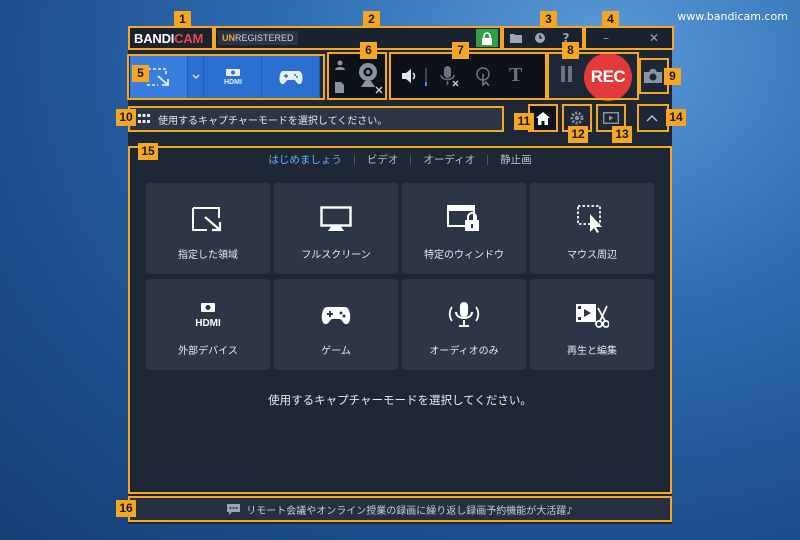  What do you see at coordinates (570, 50) in the screenshot?
I see `callout-badge-8: 8` at bounding box center [570, 50].